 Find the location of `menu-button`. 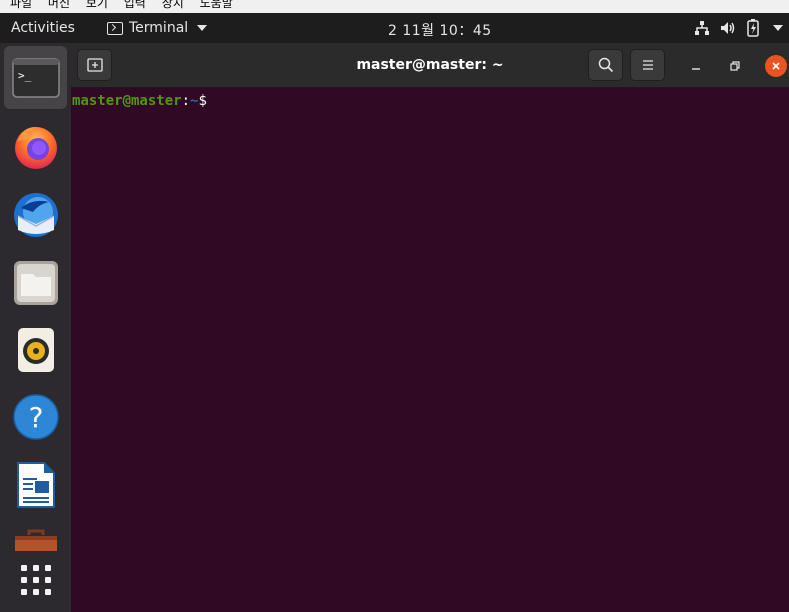

menu-button is located at coordinates (647, 65).